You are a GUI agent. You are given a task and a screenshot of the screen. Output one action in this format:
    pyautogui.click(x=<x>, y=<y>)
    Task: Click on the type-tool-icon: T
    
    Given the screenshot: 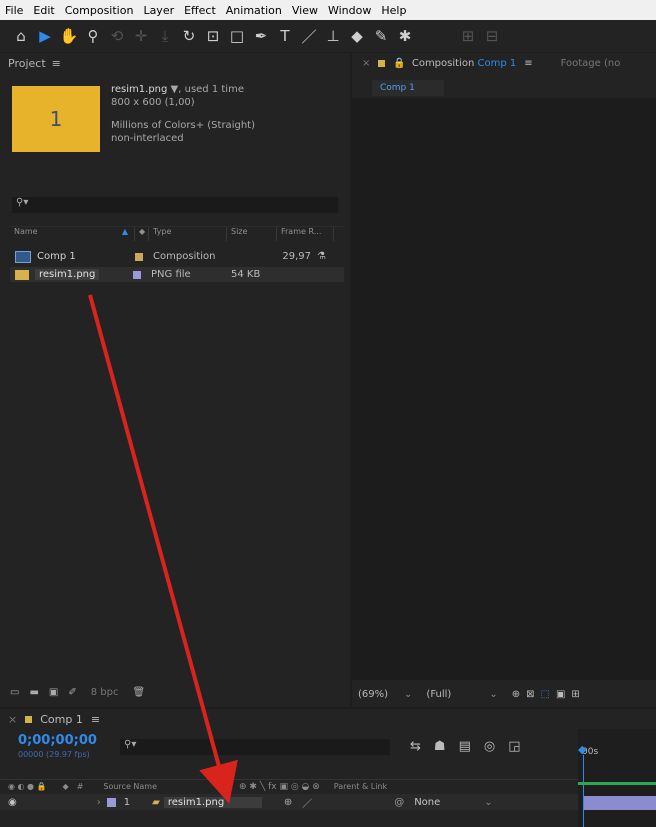 What is the action you would take?
    pyautogui.click(x=285, y=36)
    